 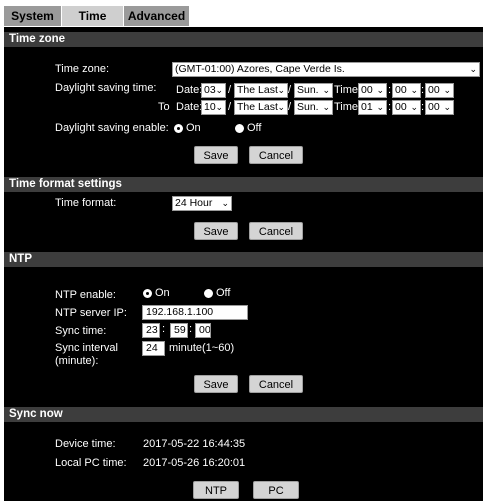 What do you see at coordinates (194, 463) in the screenshot?
I see `local-pc-time-value: 2017-05-26 16:20:01` at bounding box center [194, 463].